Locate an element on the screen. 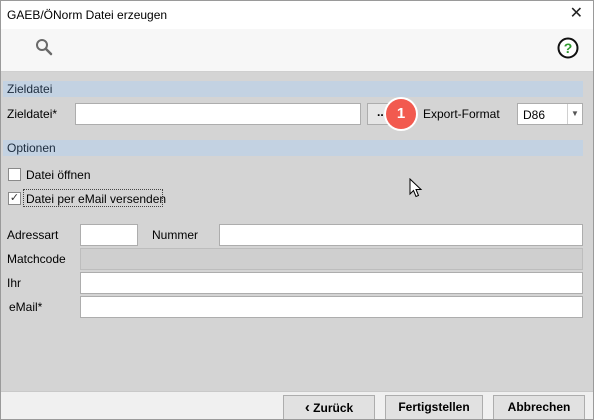 The image size is (594, 420). chevron-down-icon: ▼ is located at coordinates (574, 114).